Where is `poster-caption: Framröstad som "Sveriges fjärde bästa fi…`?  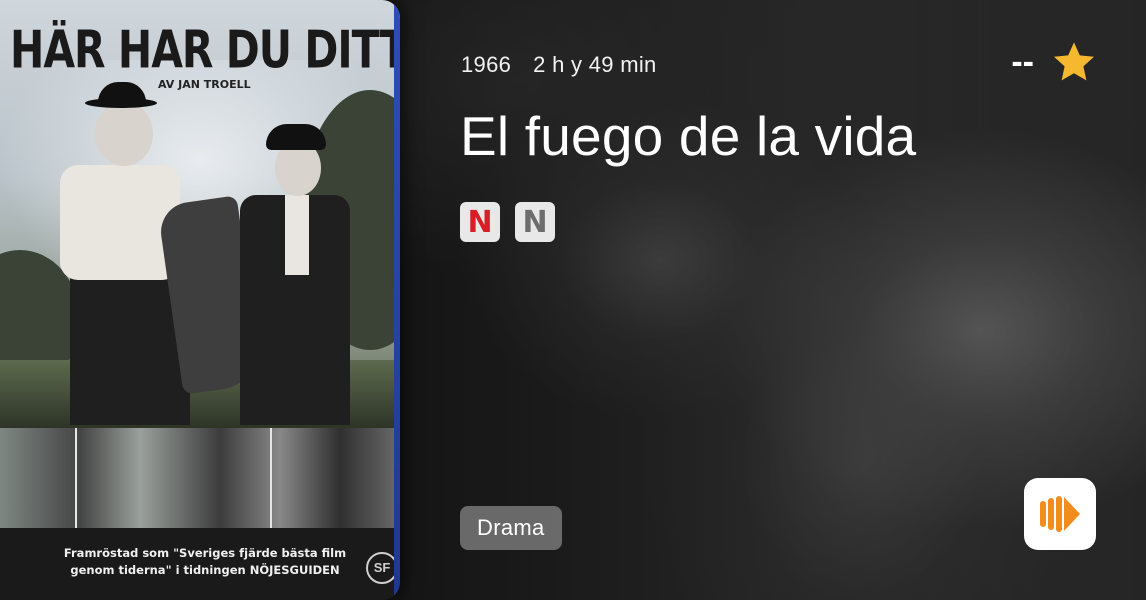 poster-caption: Framröstad som "Sveriges fjärde bästa fi… is located at coordinates (205, 562).